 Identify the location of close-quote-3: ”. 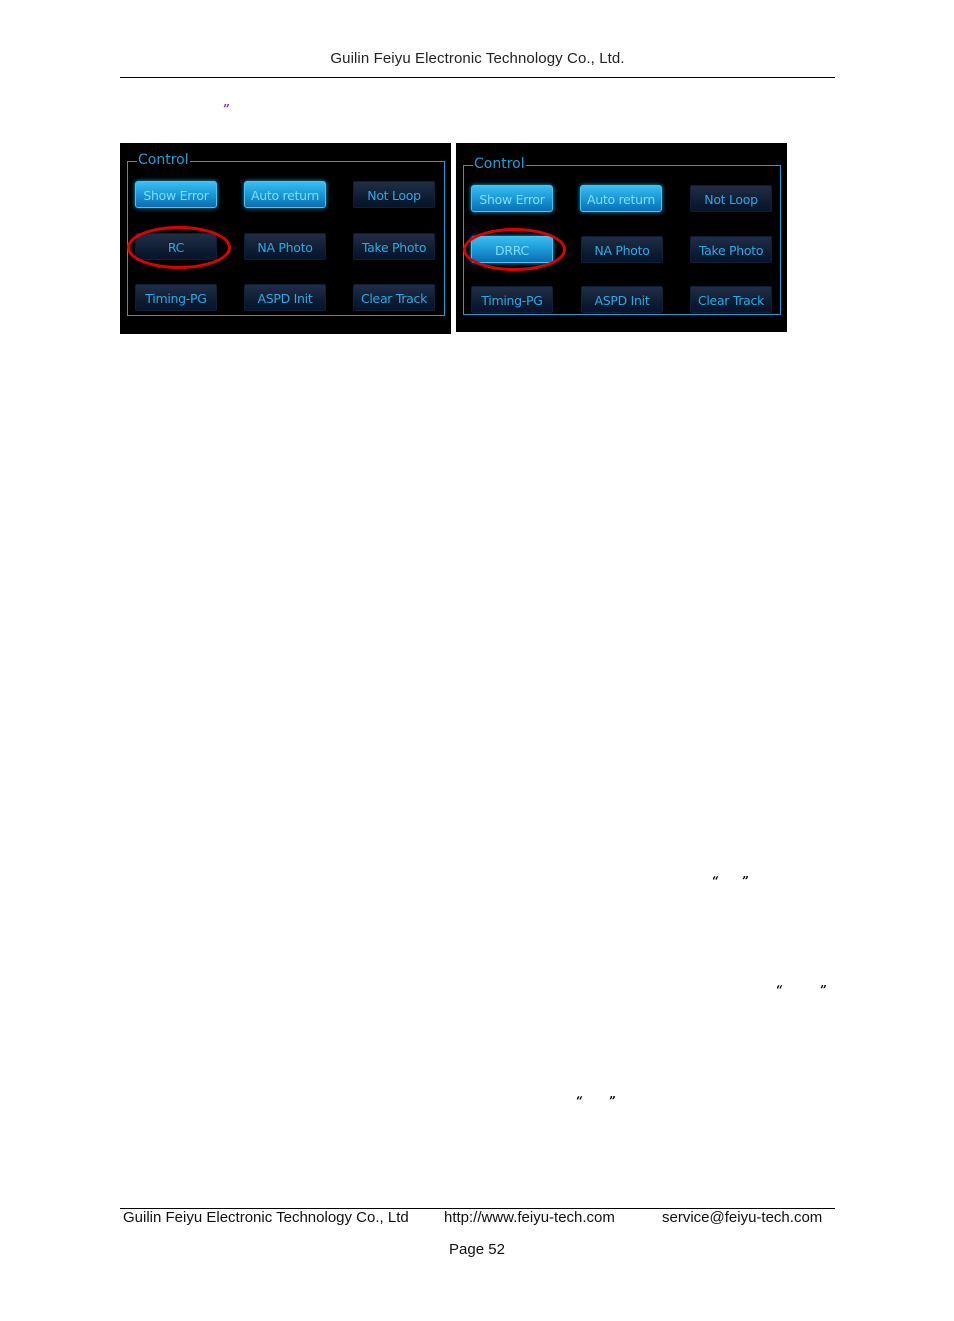
(612, 1101).